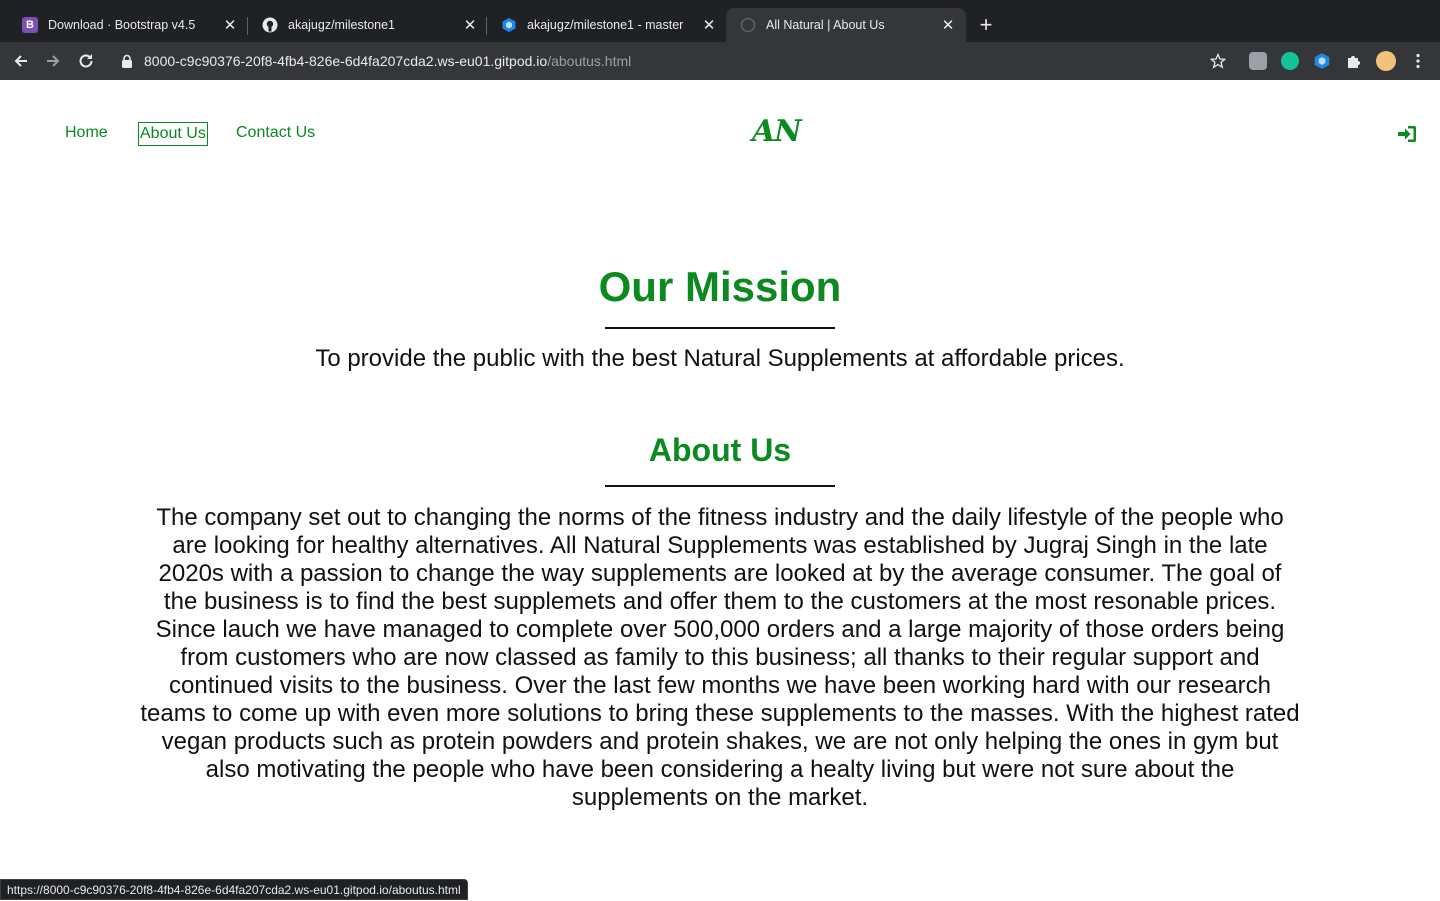  Describe the element at coordinates (748, 25) in the screenshot. I see `globe-icon` at that location.